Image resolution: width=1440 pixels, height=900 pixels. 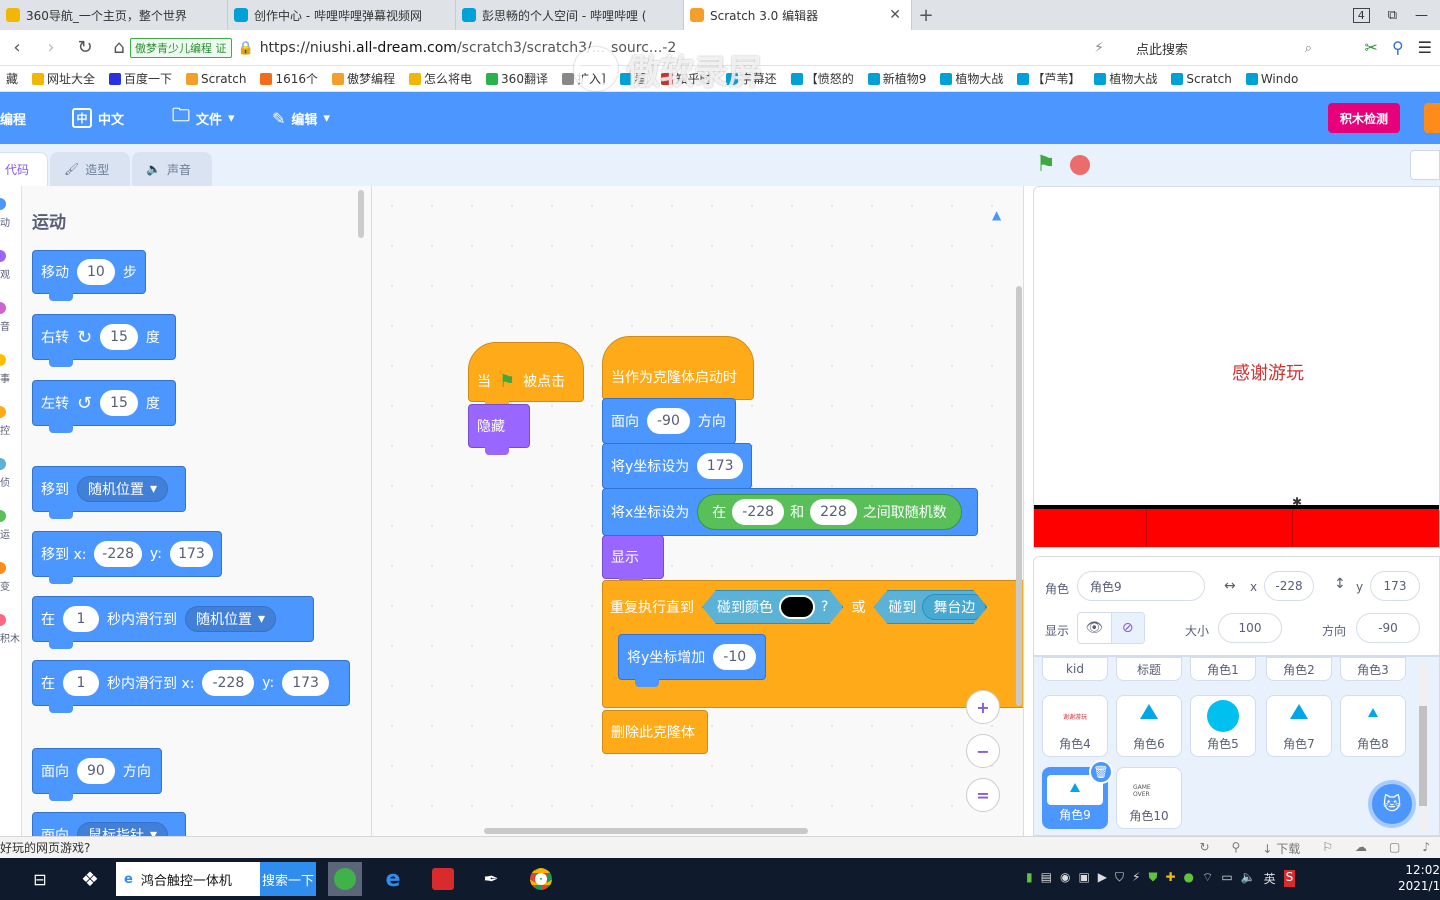 I want to click on collapse-indicator-icon: ▲, so click(x=996, y=215).